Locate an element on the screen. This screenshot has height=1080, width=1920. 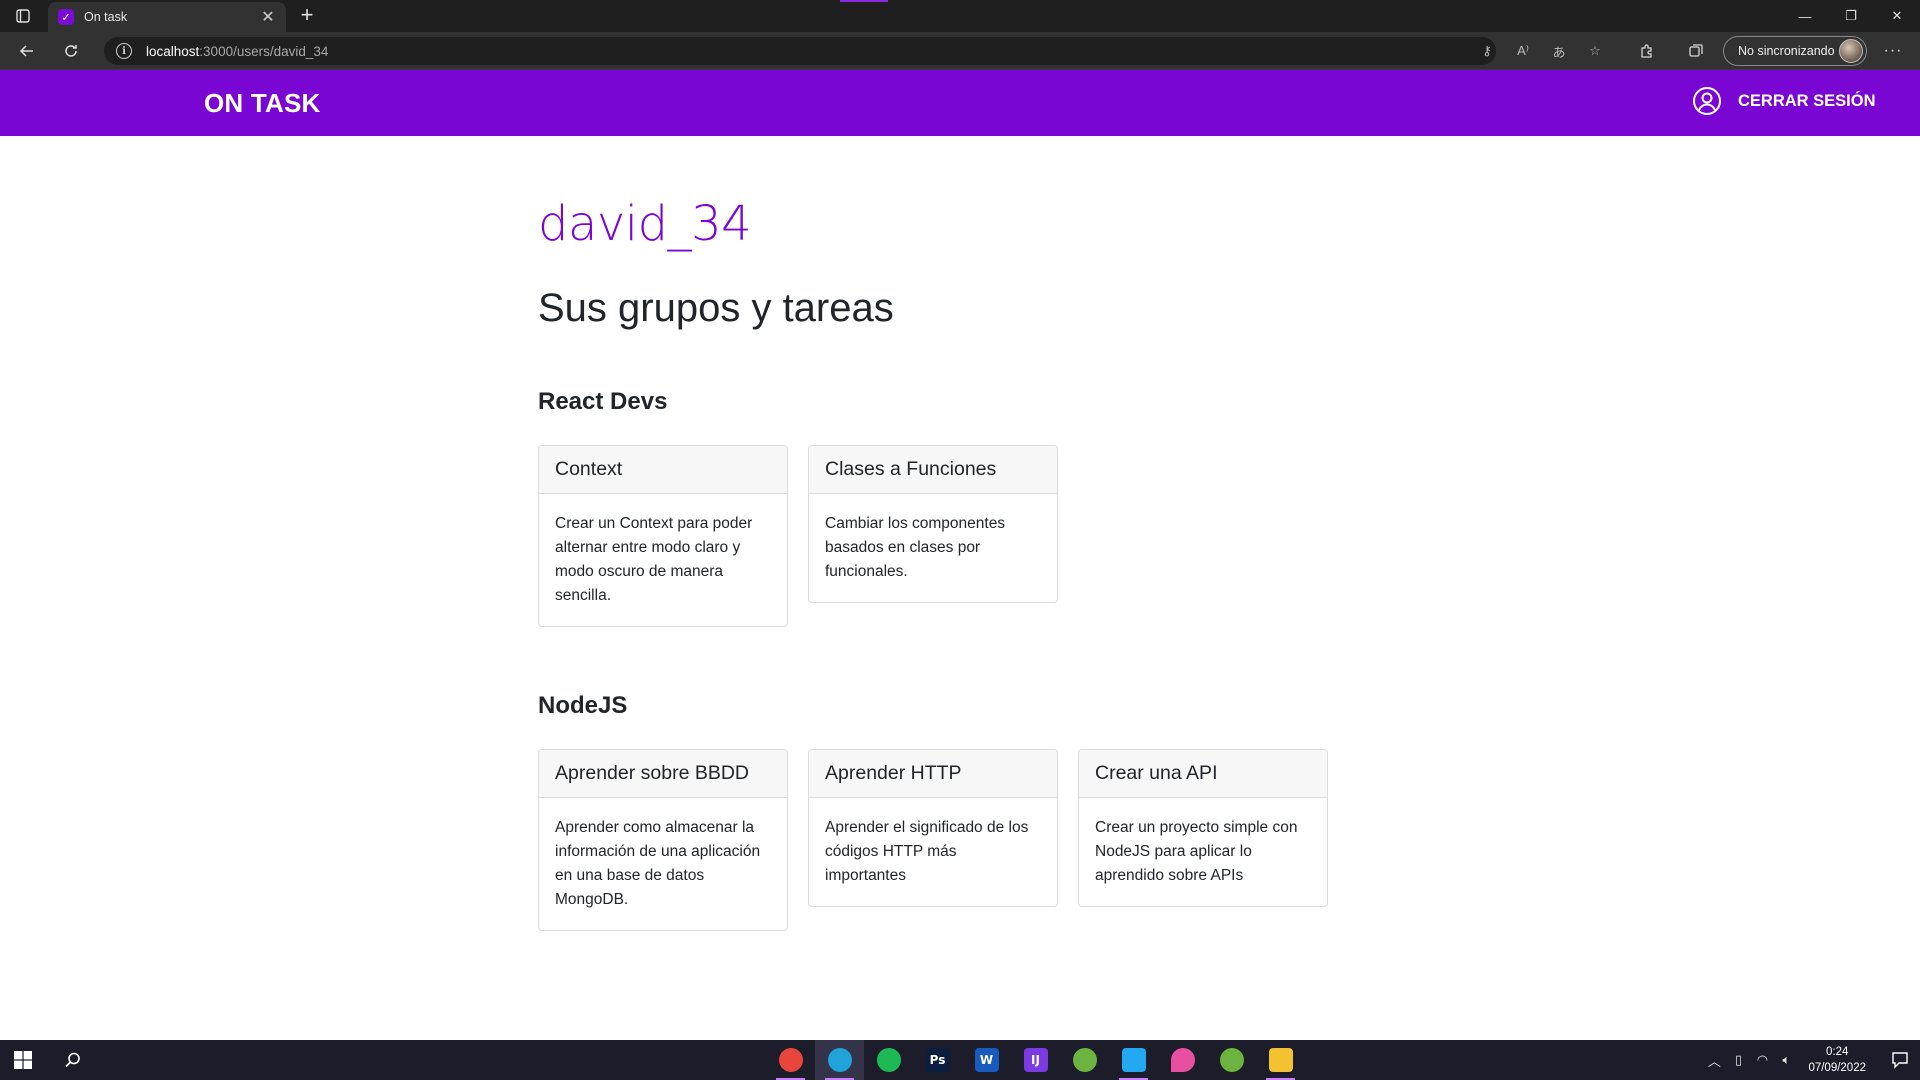
group-title: NodeJS is located at coordinates (583, 705).